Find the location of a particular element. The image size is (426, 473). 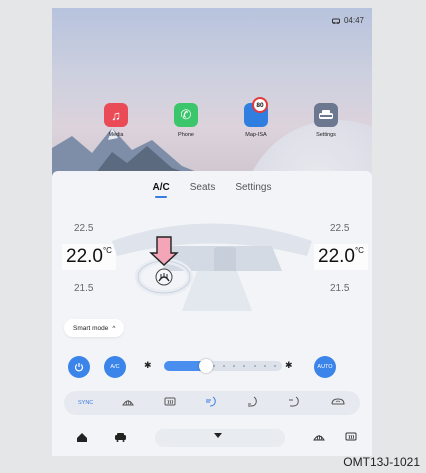

recirculation-icon is located at coordinates (338, 403).